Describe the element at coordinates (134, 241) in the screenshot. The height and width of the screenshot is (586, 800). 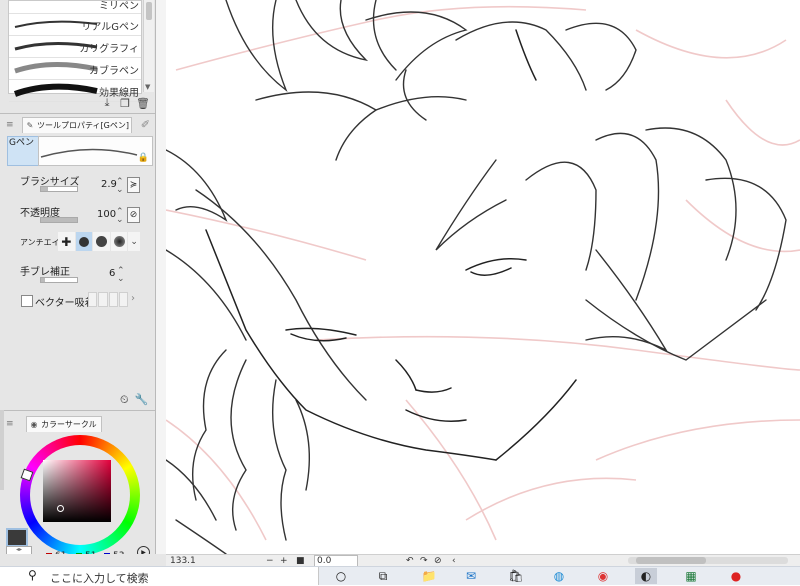
I see `chevron-down-icon: ⌄` at that location.